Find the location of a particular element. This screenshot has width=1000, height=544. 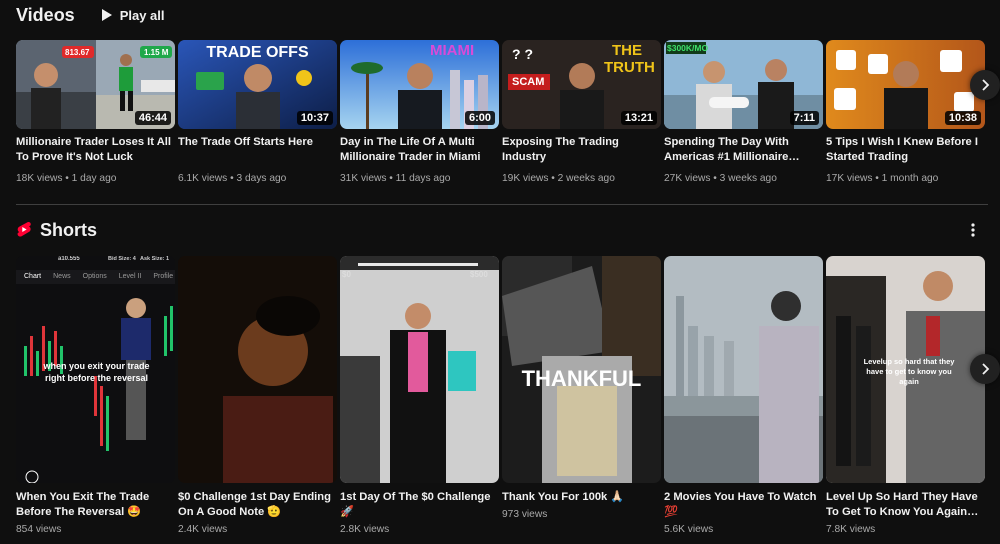

video-views: 17K views is located at coordinates (849, 178).